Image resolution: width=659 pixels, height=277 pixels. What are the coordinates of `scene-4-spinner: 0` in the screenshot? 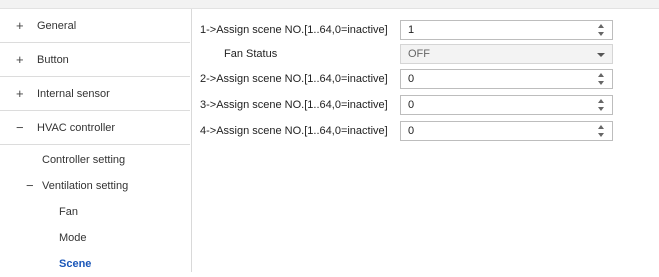 It's located at (506, 131).